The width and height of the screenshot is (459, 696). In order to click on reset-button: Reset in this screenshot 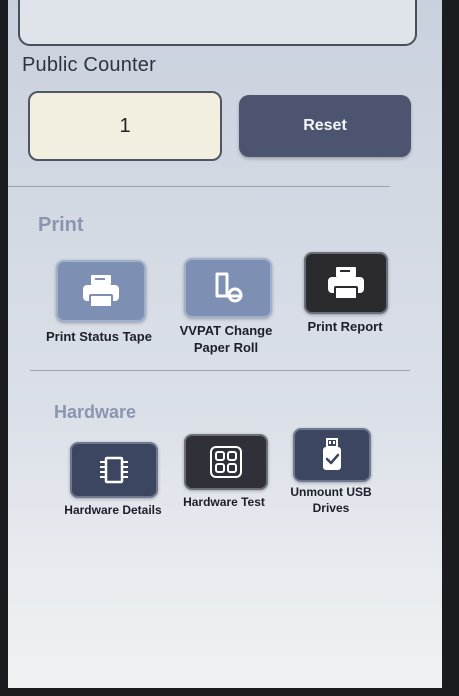, I will do `click(325, 126)`.